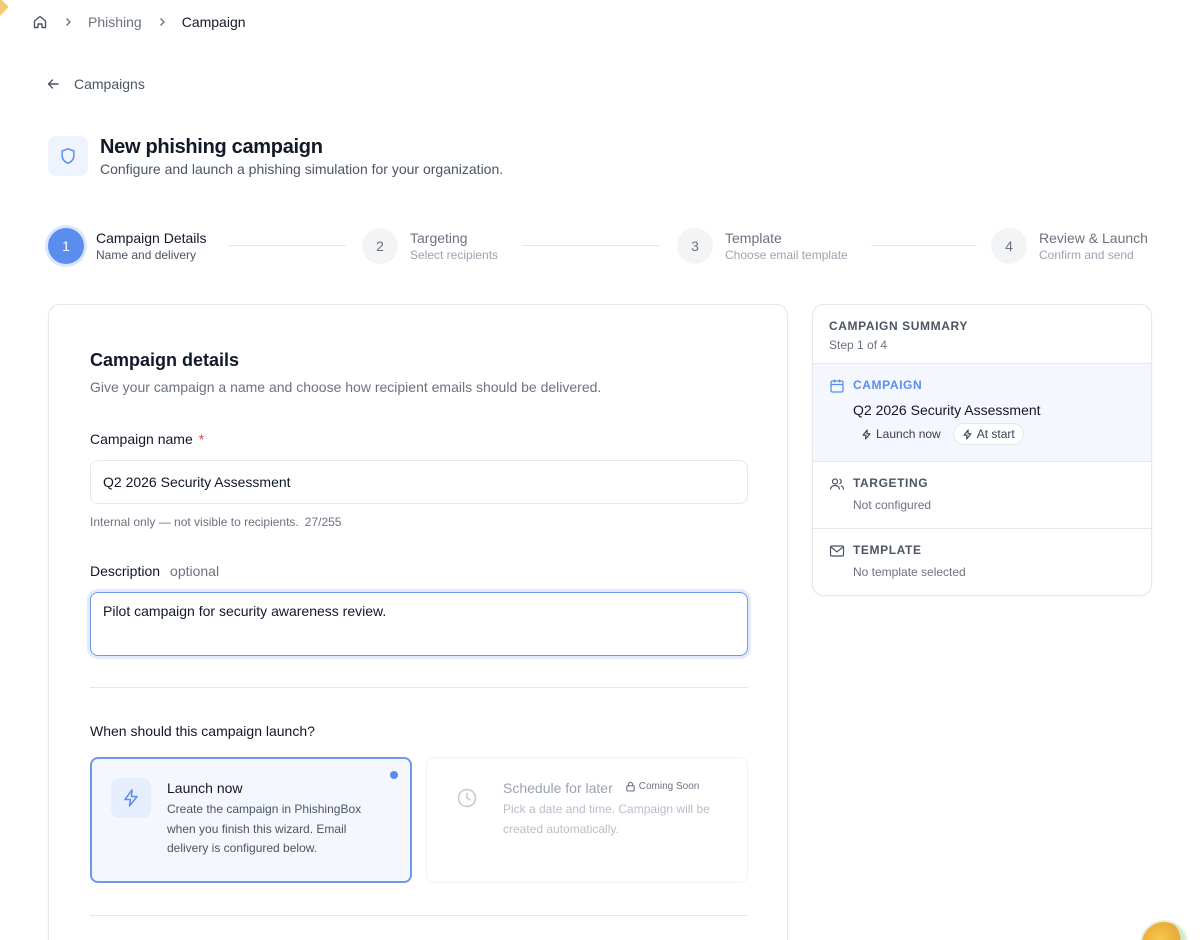  Describe the element at coordinates (891, 483) in the screenshot. I see `summary-caption: TARGETING` at that location.